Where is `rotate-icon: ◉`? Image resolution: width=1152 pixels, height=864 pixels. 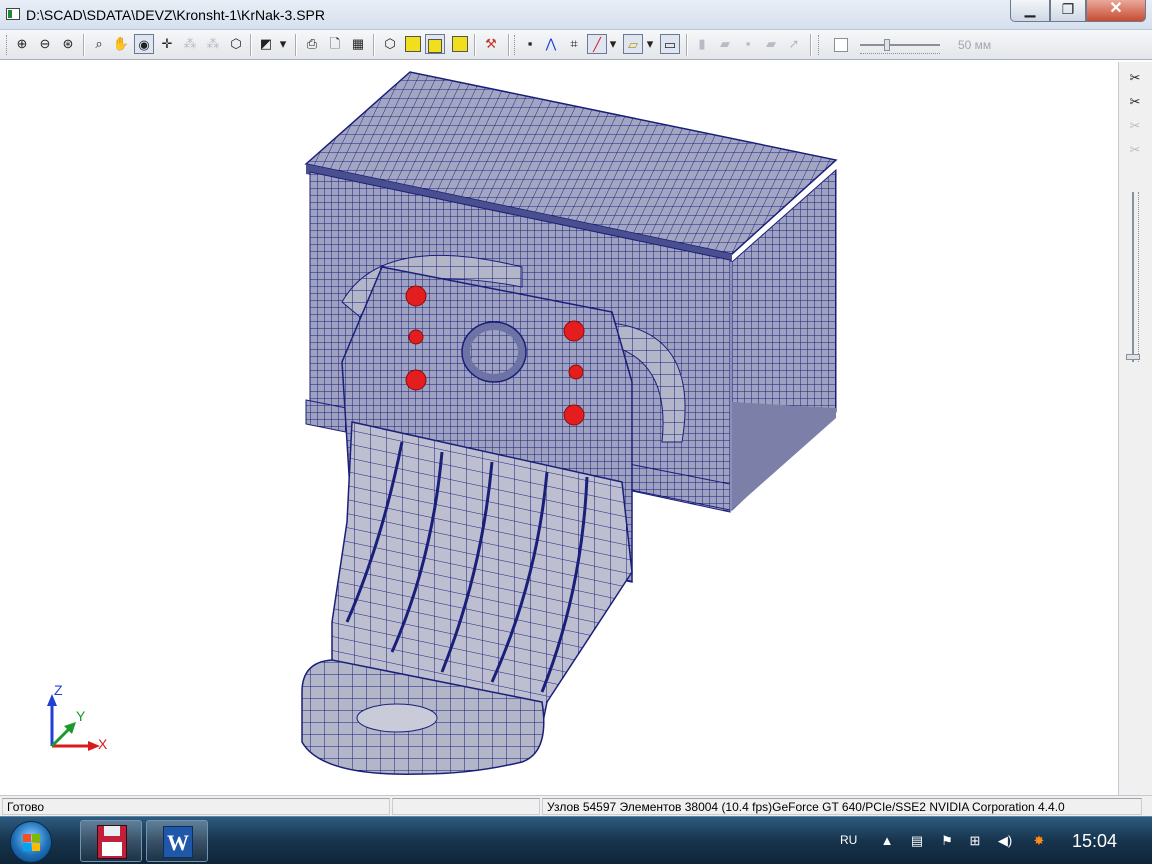 rotate-icon: ◉ is located at coordinates (144, 44).